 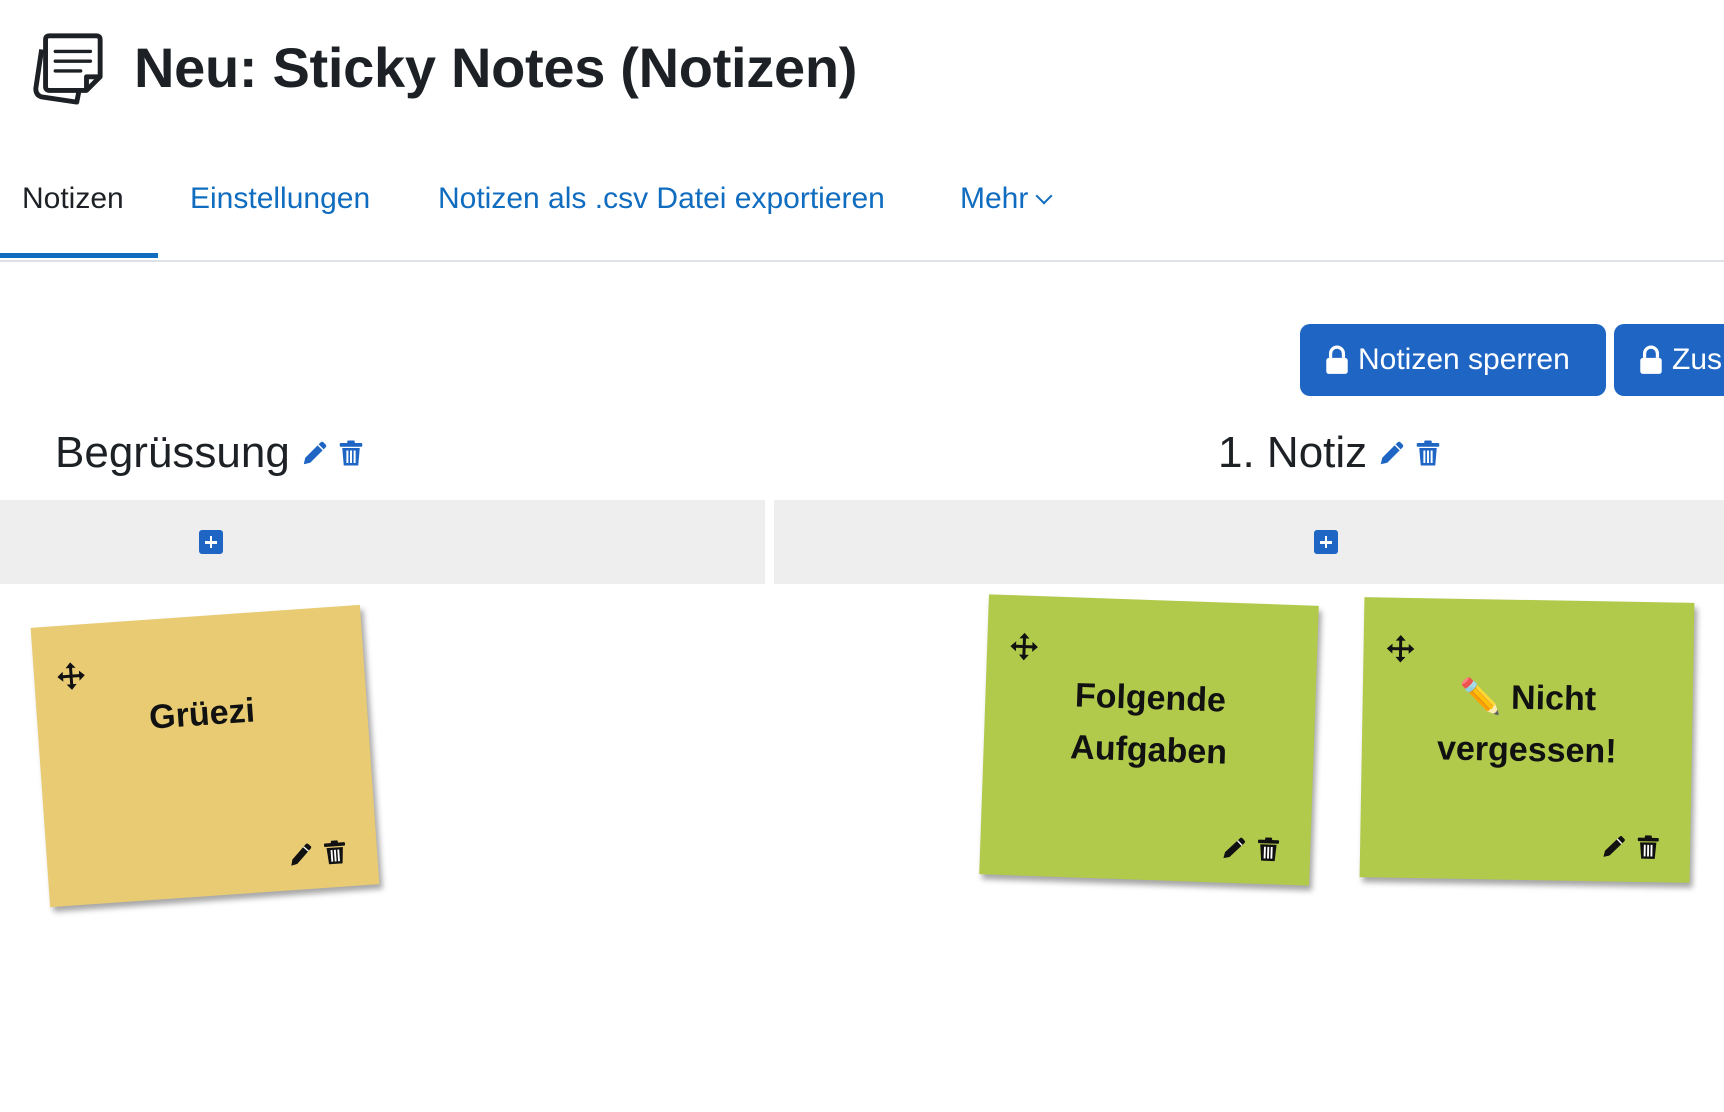 I want to click on note-text: ✏️ Nicht vergessen!, so click(x=1526, y=724).